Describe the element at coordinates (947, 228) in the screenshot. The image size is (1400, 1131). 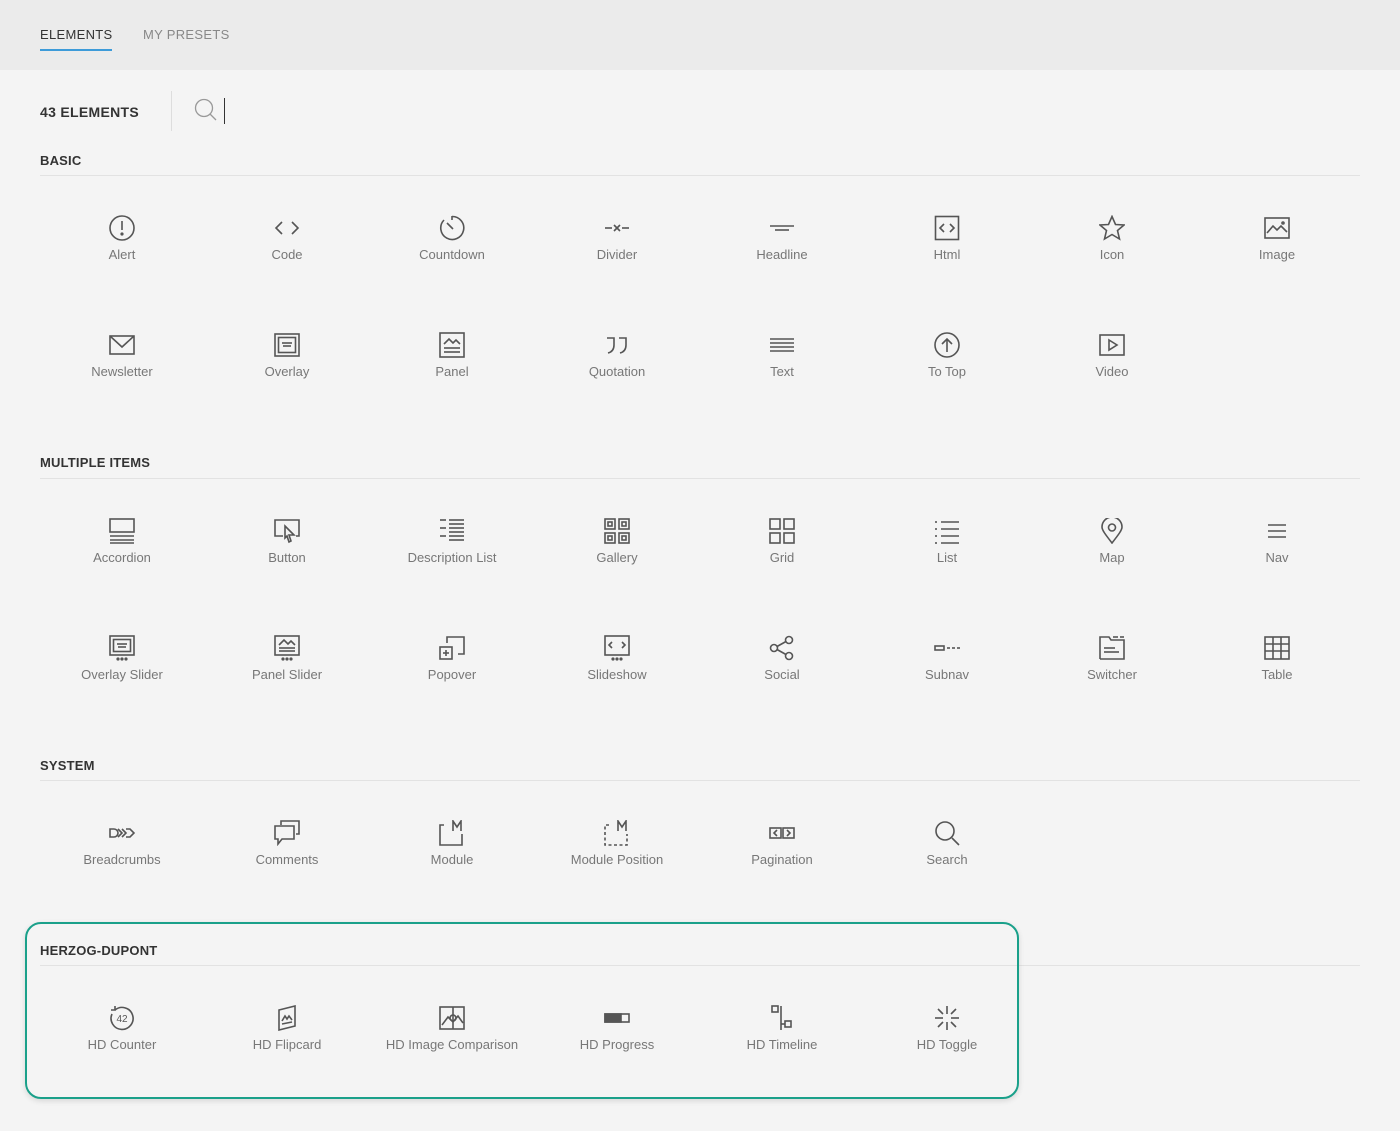
I see `html-icon` at that location.